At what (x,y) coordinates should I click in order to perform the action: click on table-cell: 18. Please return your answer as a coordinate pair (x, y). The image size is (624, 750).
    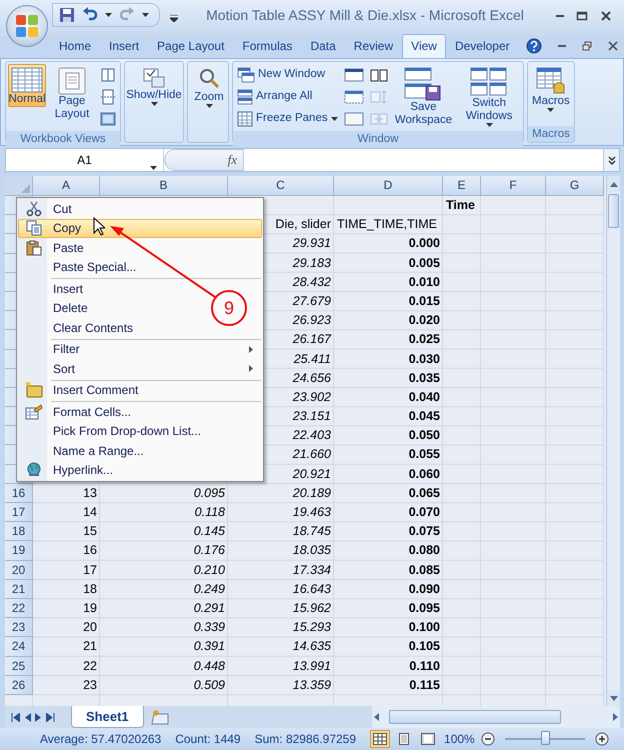
    Looking at the image, I should click on (90, 589).